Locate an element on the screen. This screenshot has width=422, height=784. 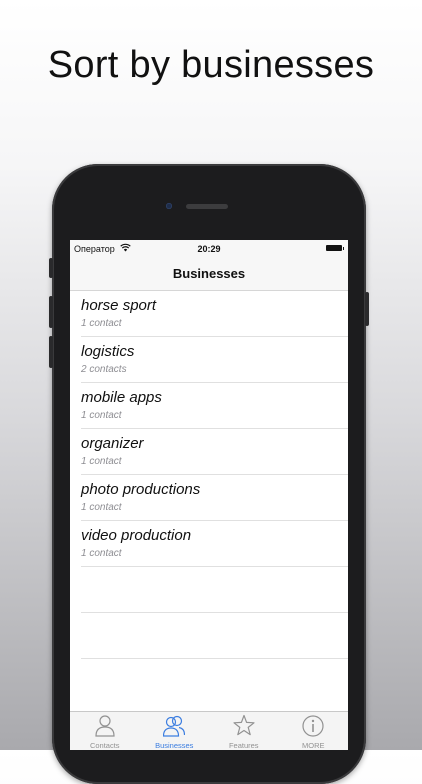
promo-headline: Sort by businesses is located at coordinates (211, 65).